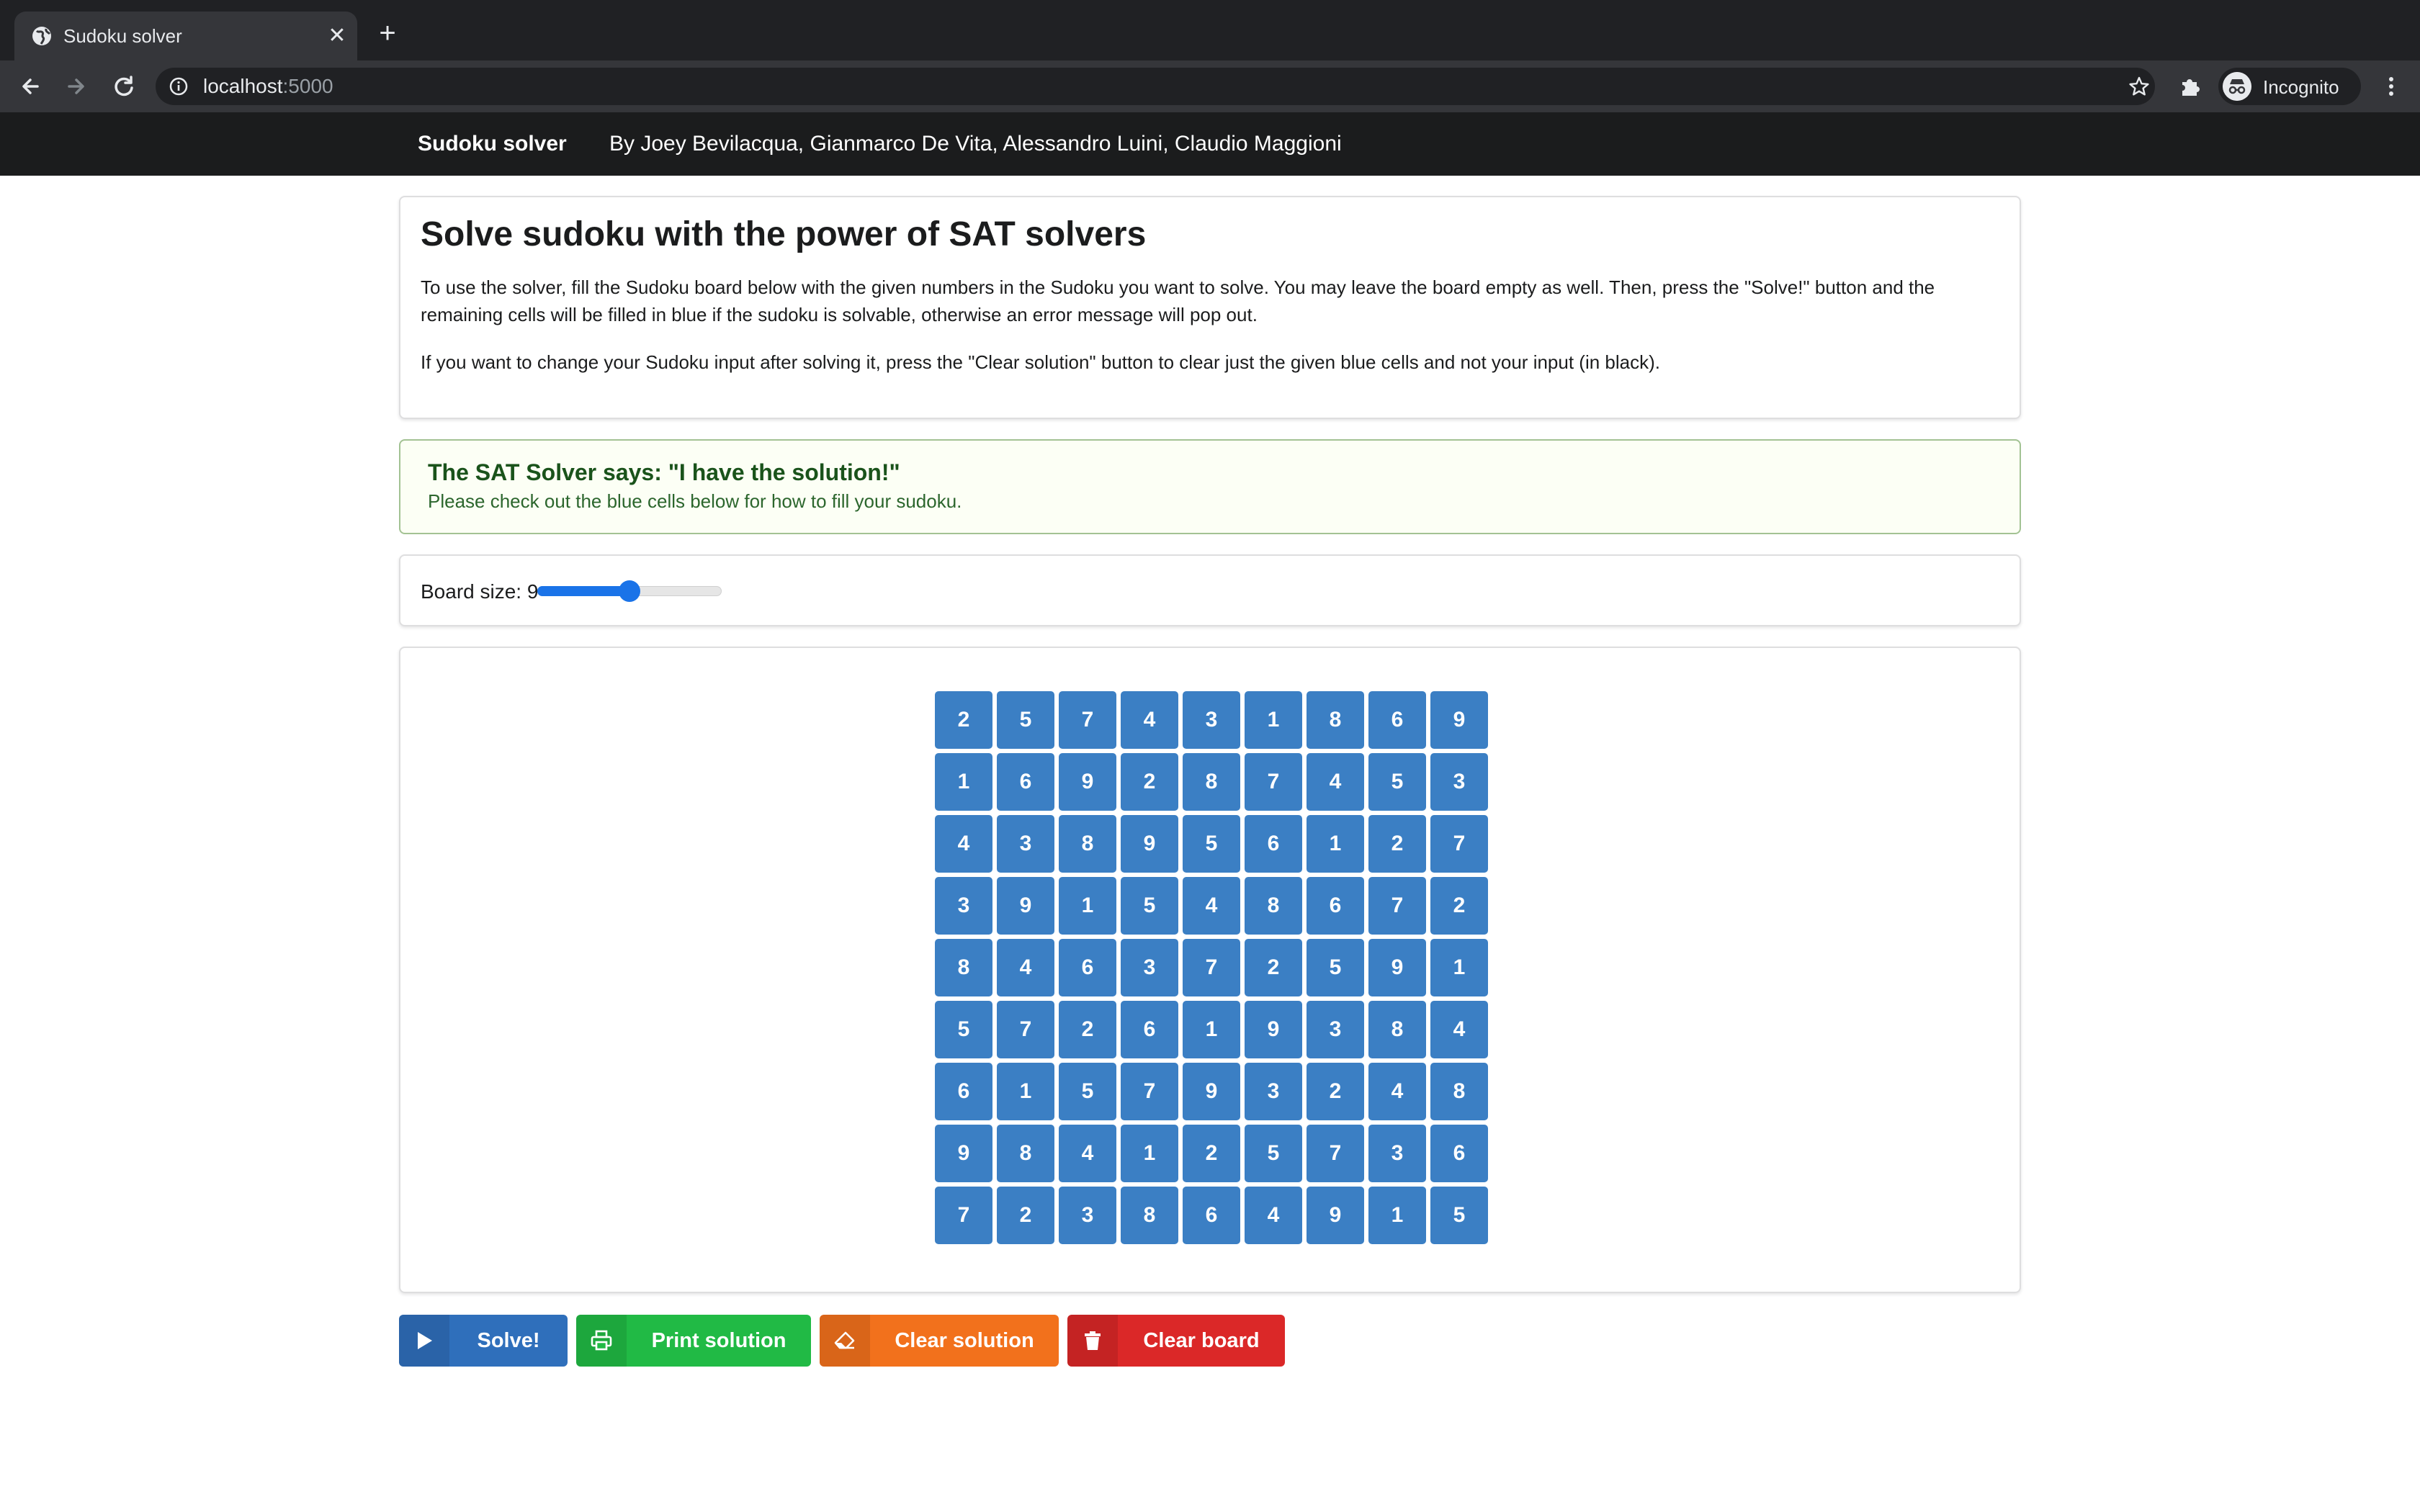  Describe the element at coordinates (693, 1341) in the screenshot. I see `print-solution-button: Print solution` at that location.